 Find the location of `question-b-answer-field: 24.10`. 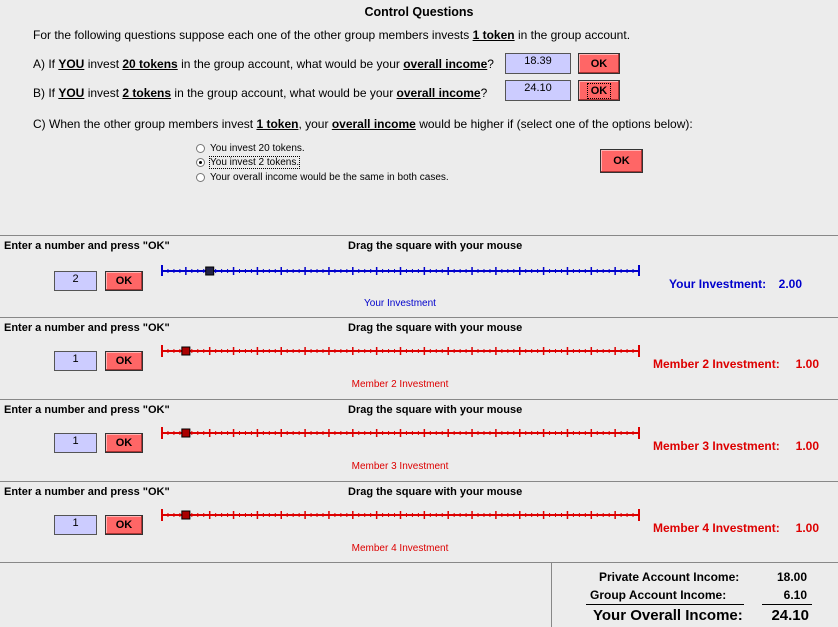

question-b-answer-field: 24.10 is located at coordinates (538, 90).